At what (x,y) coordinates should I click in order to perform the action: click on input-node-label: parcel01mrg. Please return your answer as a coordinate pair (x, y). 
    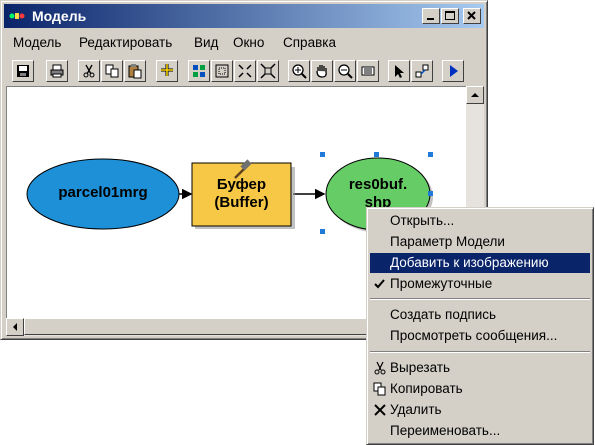
    Looking at the image, I should click on (103, 192).